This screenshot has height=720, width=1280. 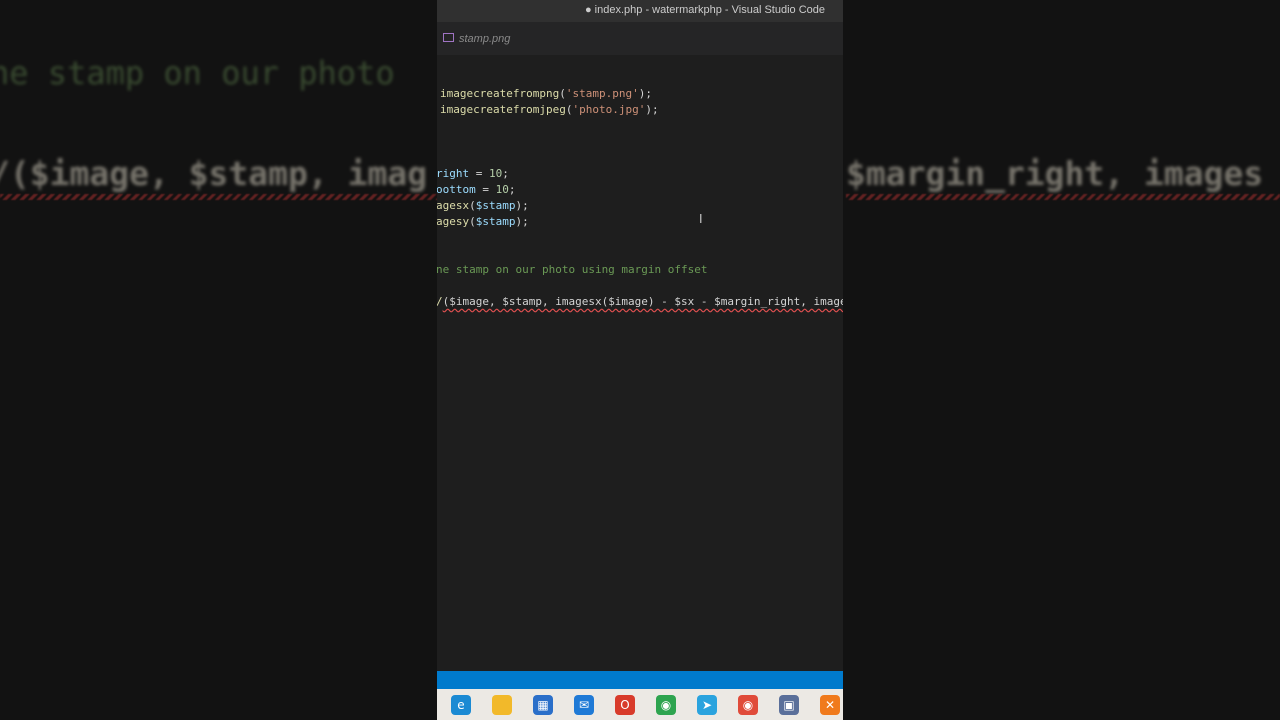 I want to click on code-line: imagecreatefrompng('stamp.png');, so click(x=546, y=93).